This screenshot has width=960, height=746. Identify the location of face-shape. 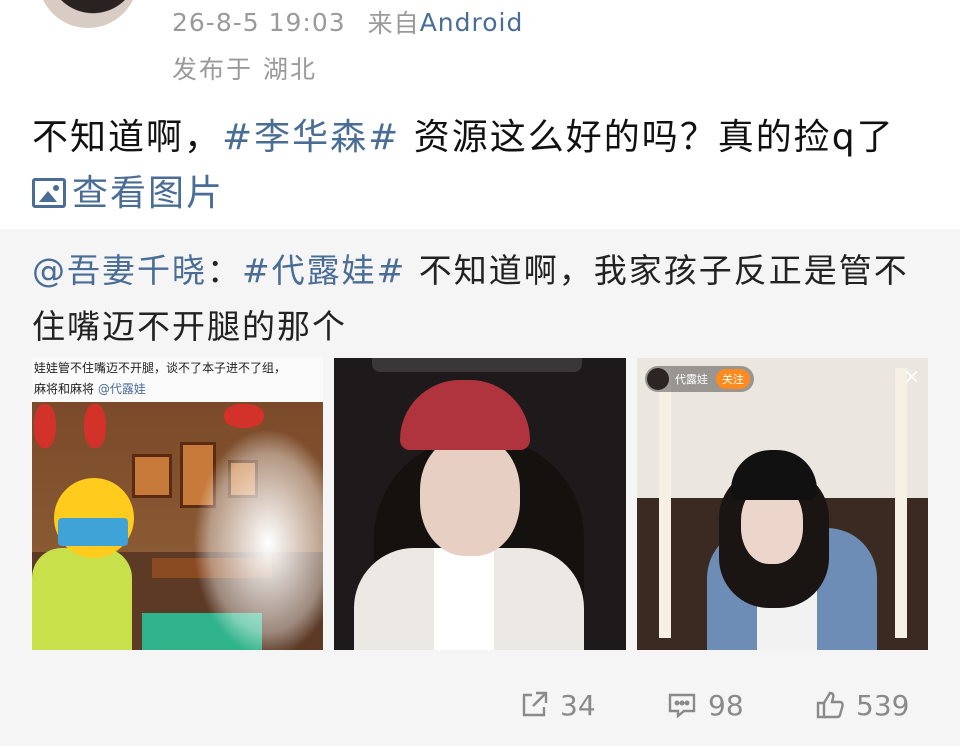
(470, 496).